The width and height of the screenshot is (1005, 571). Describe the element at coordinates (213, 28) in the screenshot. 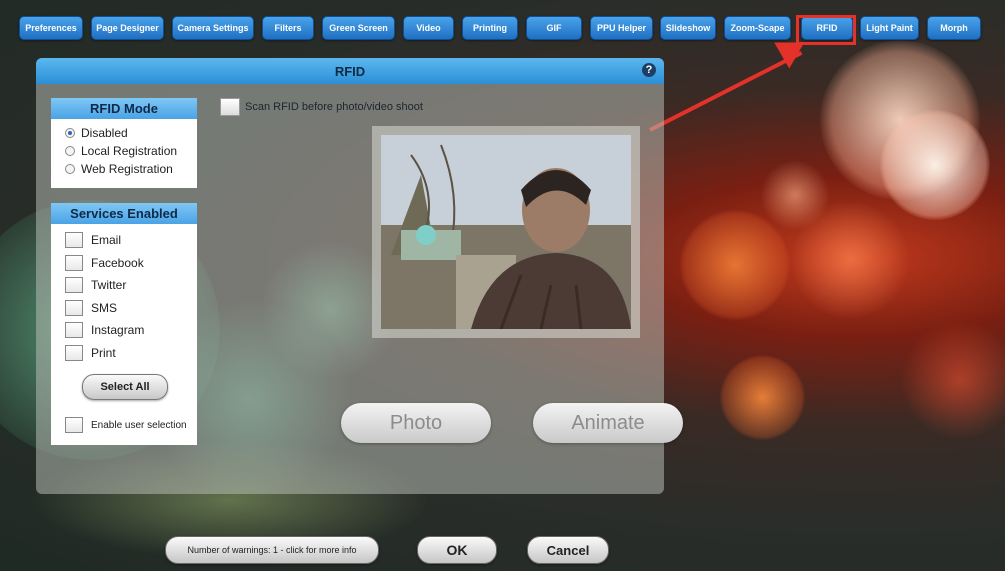

I see `nav-camera-settings: Camera Settings` at that location.